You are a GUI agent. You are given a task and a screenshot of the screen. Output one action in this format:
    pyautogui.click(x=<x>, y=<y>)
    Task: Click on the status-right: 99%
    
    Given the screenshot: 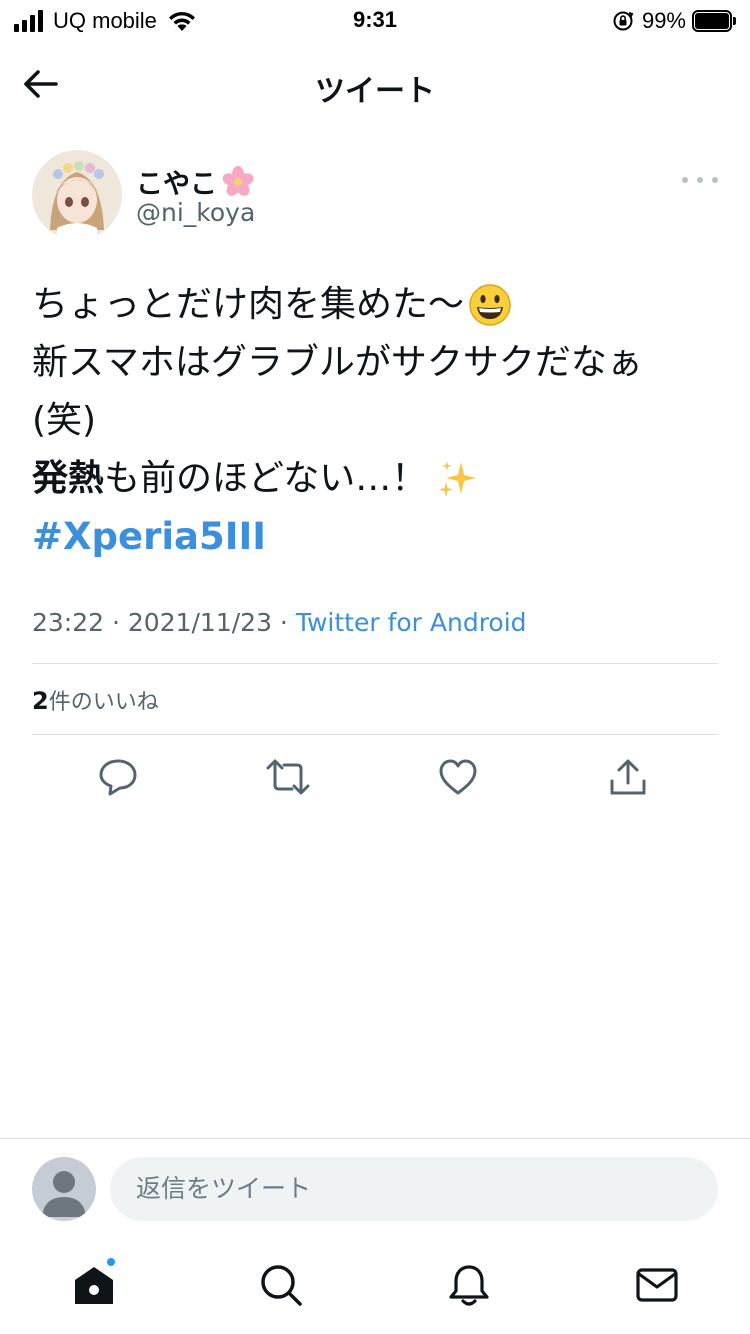 What is the action you would take?
    pyautogui.click(x=674, y=21)
    